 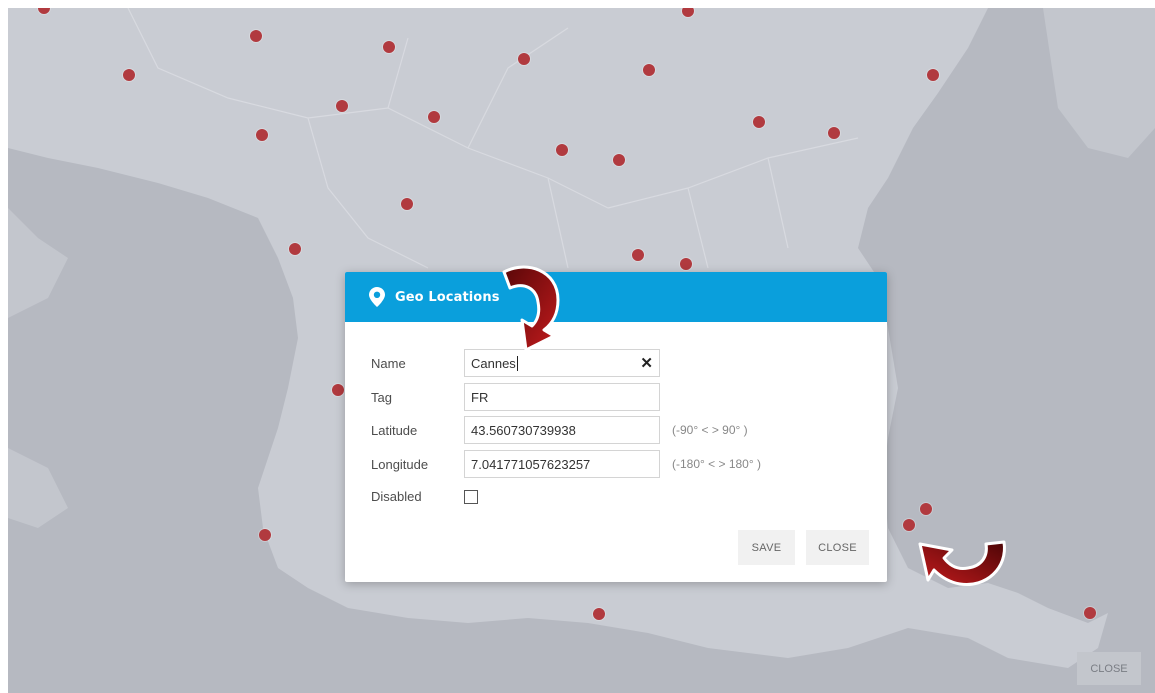 What do you see at coordinates (531, 308) in the screenshot?
I see `annotation-arrow-top` at bounding box center [531, 308].